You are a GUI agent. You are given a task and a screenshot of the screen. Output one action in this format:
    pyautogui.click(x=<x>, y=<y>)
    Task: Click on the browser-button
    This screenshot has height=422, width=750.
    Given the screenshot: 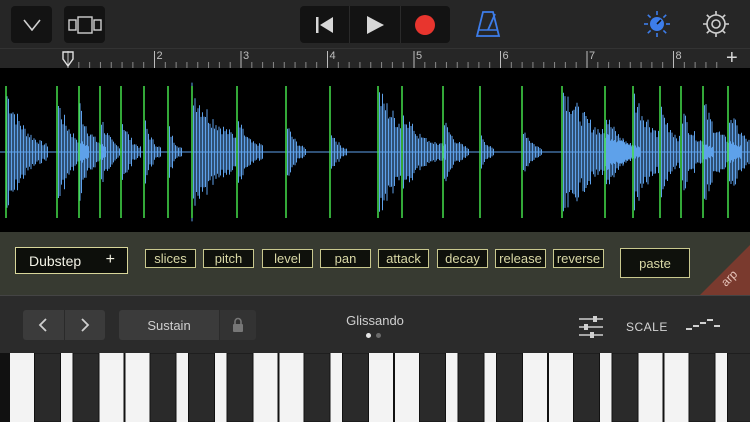 What is the action you would take?
    pyautogui.click(x=31, y=24)
    